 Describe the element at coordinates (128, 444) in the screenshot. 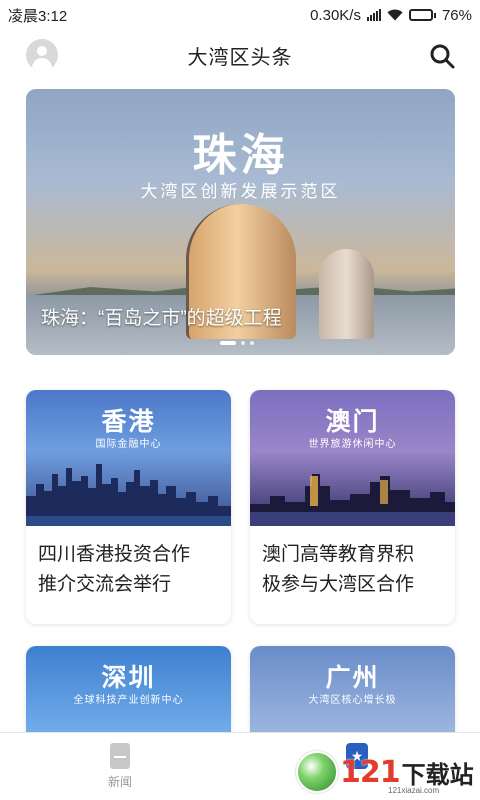

I see `card-tag: 国际金融中心` at that location.